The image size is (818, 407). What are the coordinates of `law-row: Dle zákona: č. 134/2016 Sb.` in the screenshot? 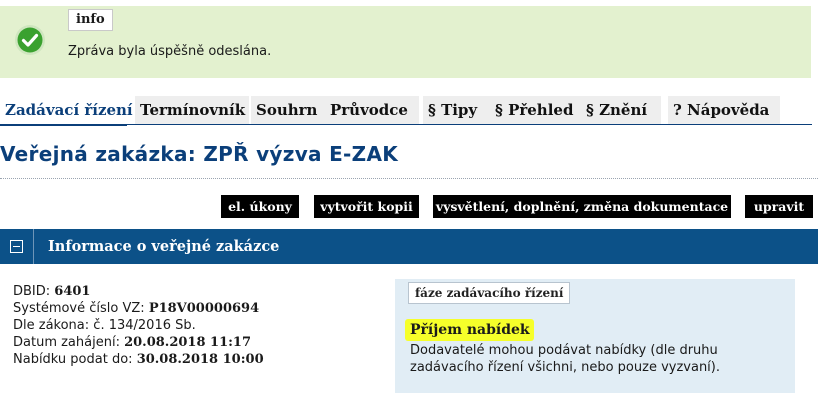 It's located at (138, 325).